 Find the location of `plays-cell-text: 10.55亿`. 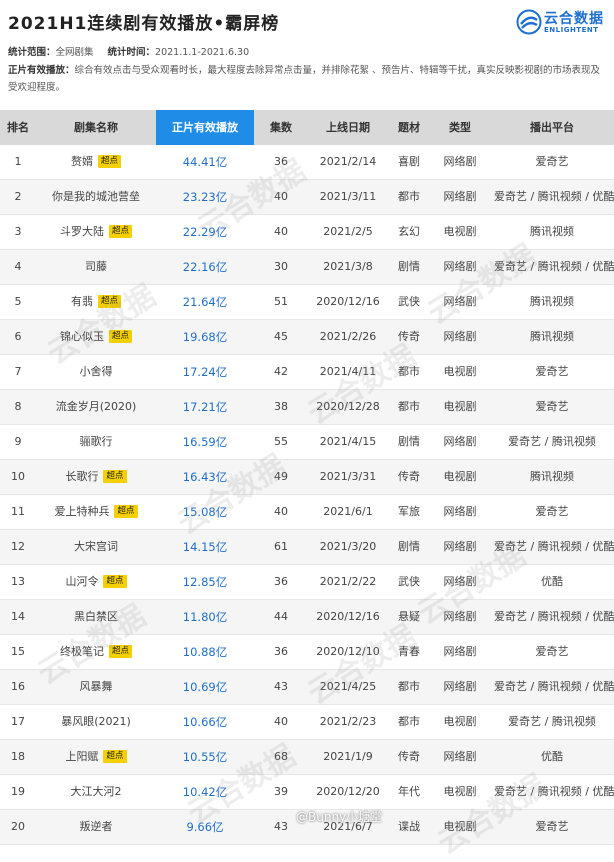

plays-cell-text: 10.55亿 is located at coordinates (205, 757).